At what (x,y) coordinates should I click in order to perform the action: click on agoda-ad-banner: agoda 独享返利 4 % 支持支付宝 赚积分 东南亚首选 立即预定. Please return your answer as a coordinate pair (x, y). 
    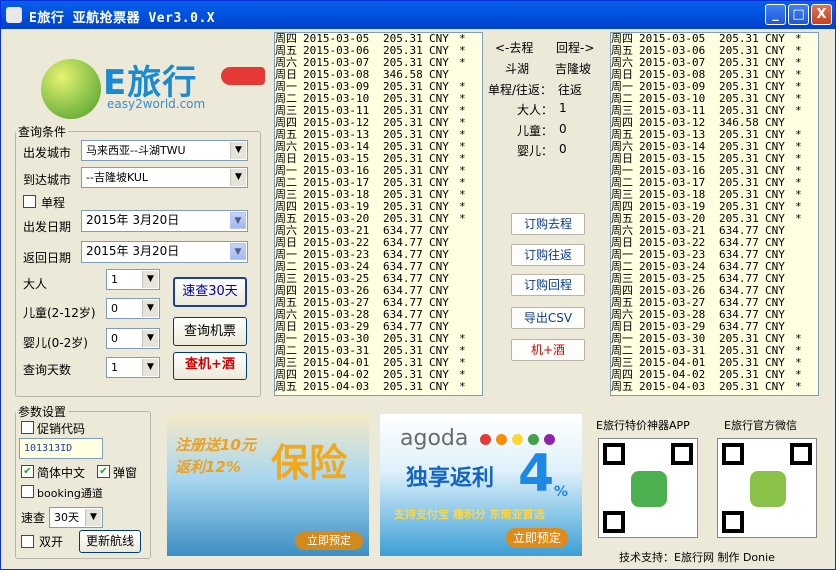
    Looking at the image, I should click on (481, 485).